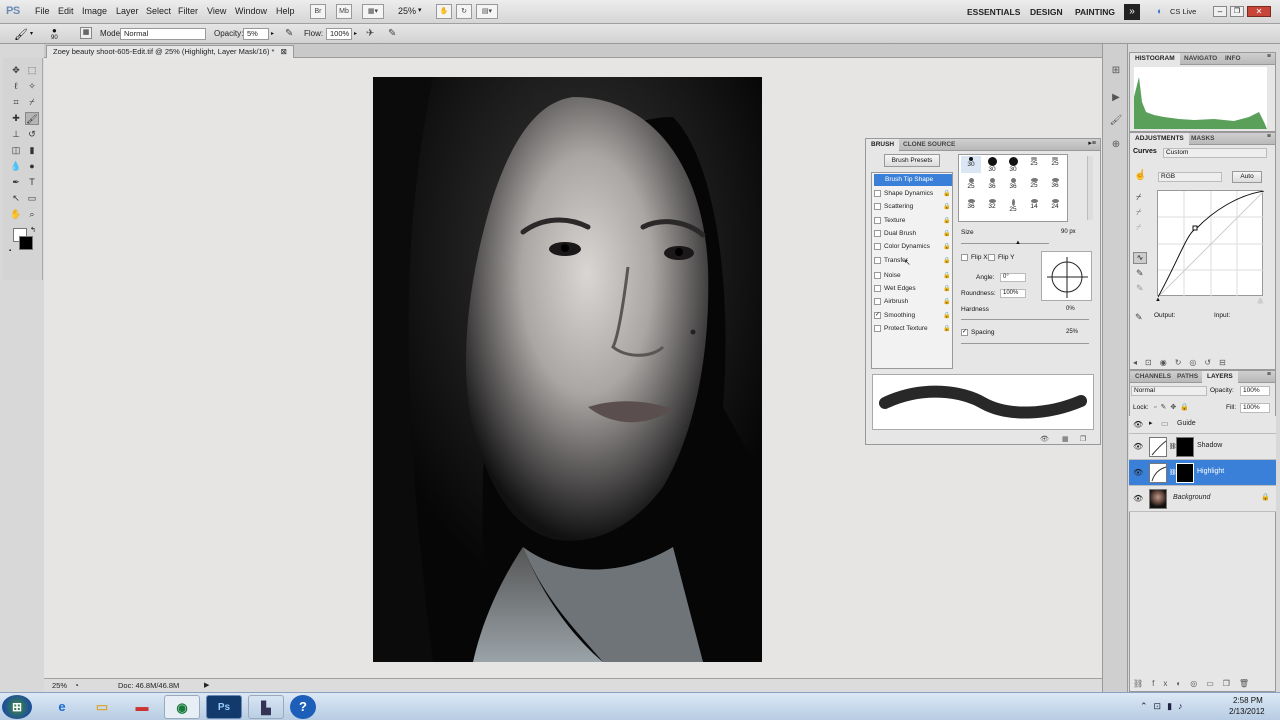 The width and height of the screenshot is (1280, 720). What do you see at coordinates (913, 234) in the screenshot?
I see `brush-option-dual-brush: Dual Brush` at bounding box center [913, 234].